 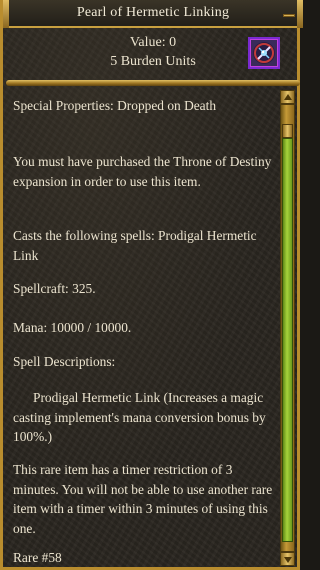 What do you see at coordinates (64, 361) in the screenshot?
I see `spell-descriptions-heading: Spell Descriptions:` at bounding box center [64, 361].